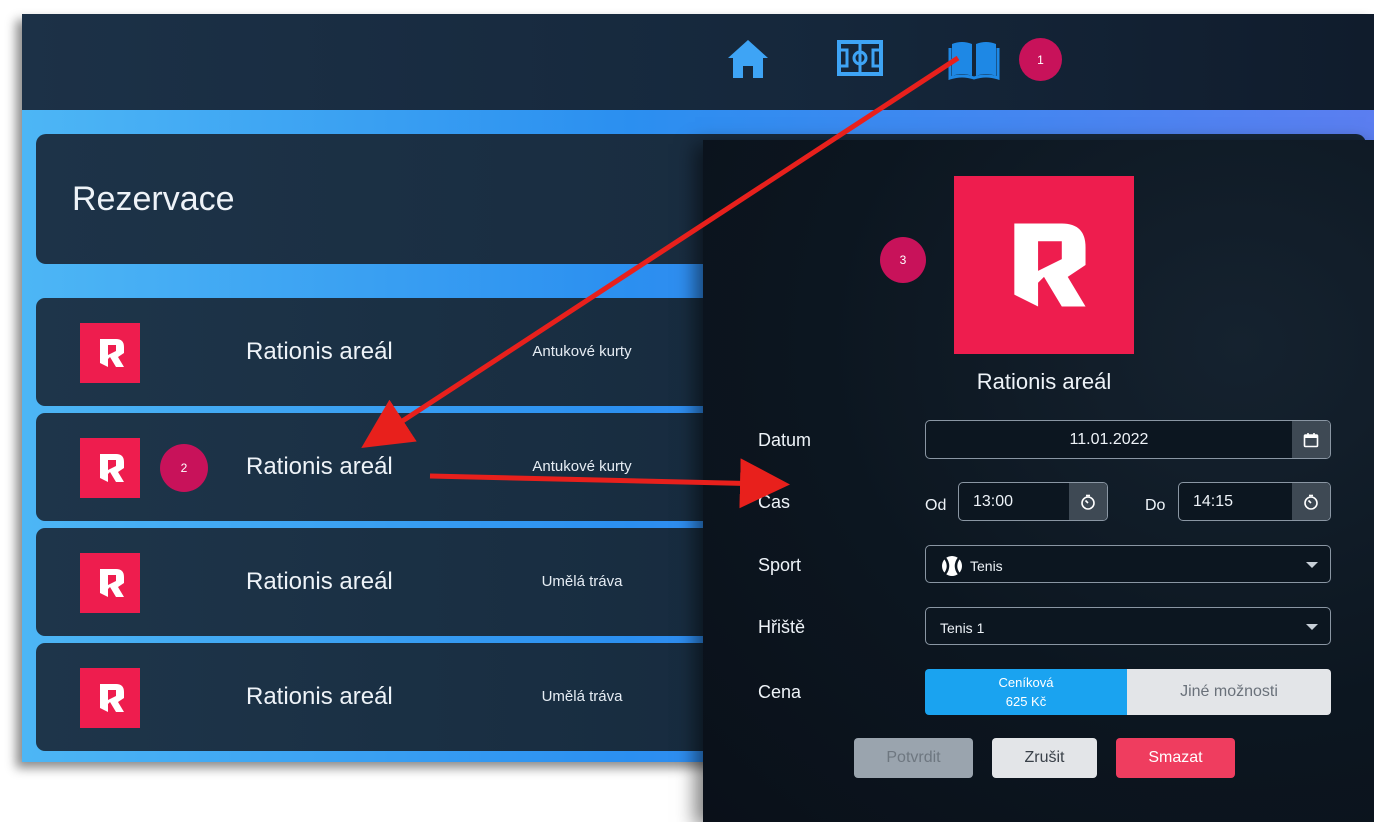  I want to click on date-field: 11.01.2022, so click(1128, 439).